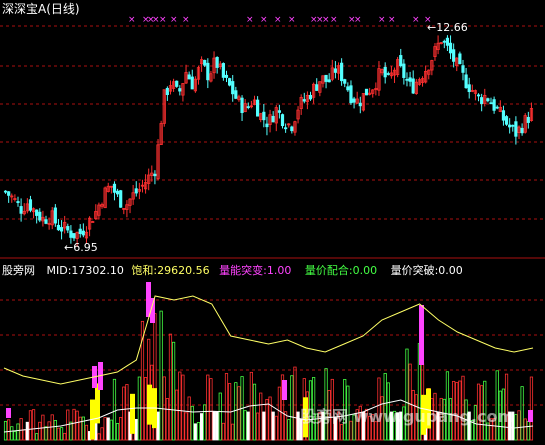 This screenshot has width=545, height=445. What do you see at coordinates (183, 270) in the screenshot?
I see `sat-value: 29620.56` at bounding box center [183, 270].